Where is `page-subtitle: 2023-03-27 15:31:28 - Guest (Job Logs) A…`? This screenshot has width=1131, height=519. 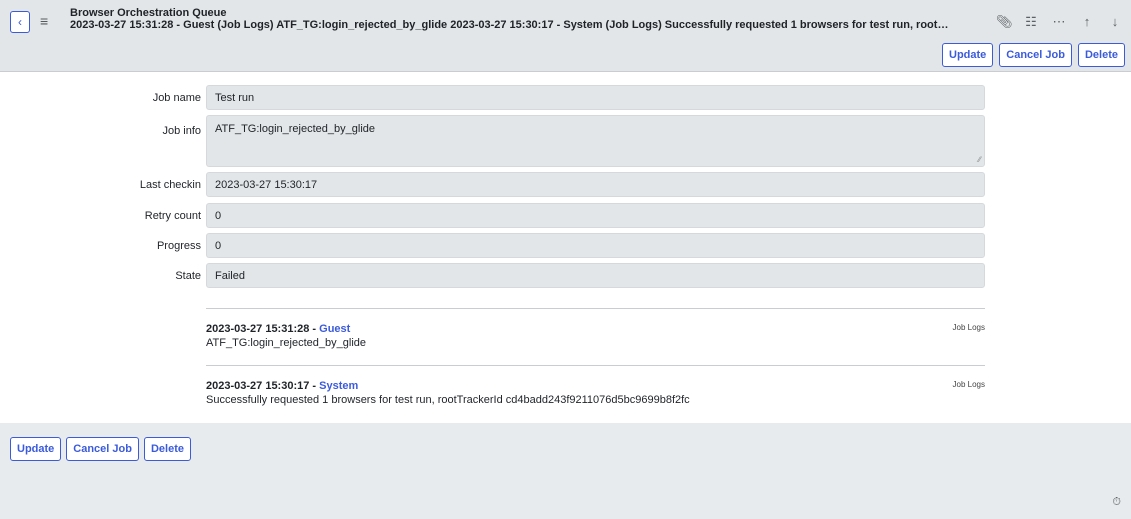 page-subtitle: 2023-03-27 15:31:28 - Guest (Job Logs) A… is located at coordinates (510, 25).